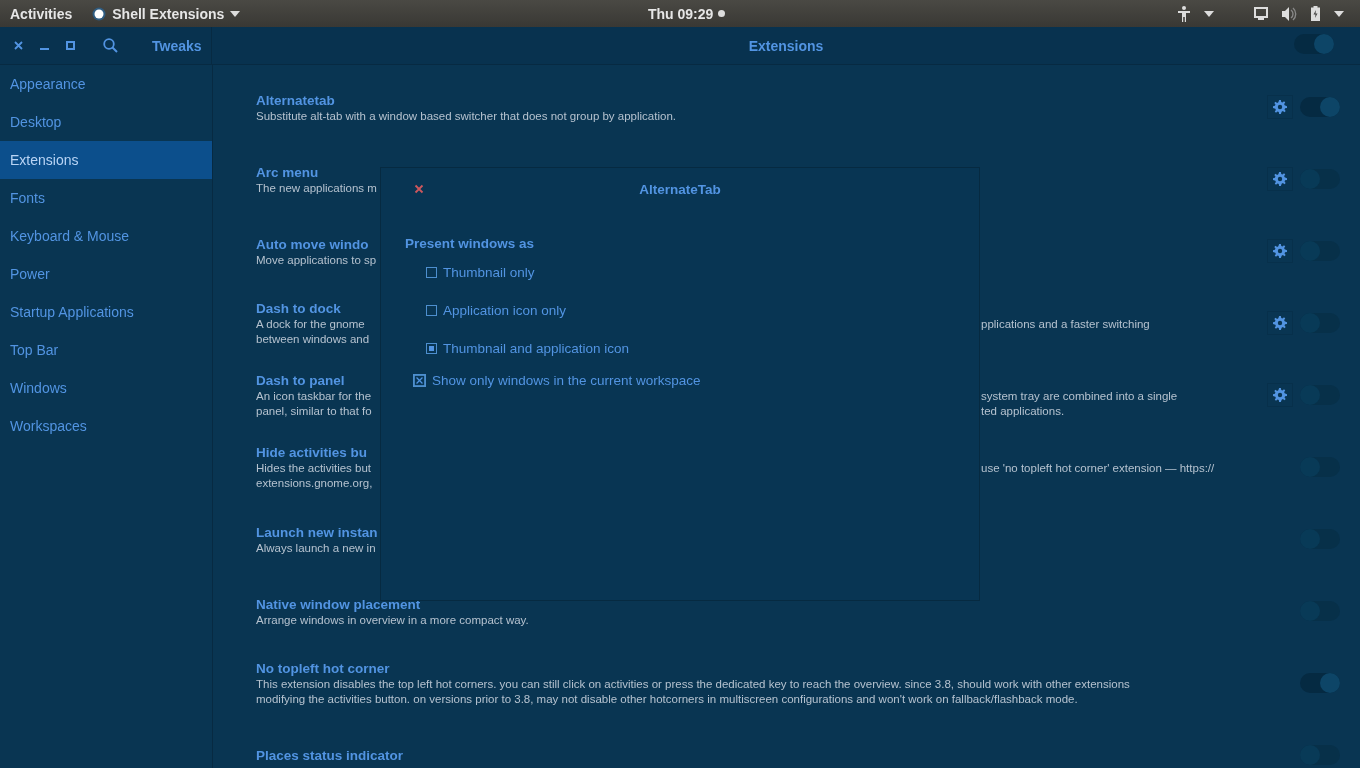 This screenshot has width=1360, height=768. Describe the element at coordinates (41, 13) in the screenshot. I see `activities-button: Activities` at that location.